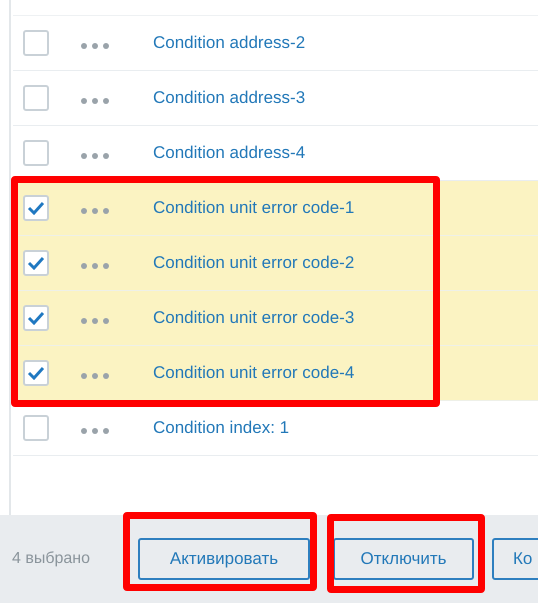 Image resolution: width=538 pixels, height=603 pixels. I want to click on condition-link: Condition index: 1, so click(221, 428).